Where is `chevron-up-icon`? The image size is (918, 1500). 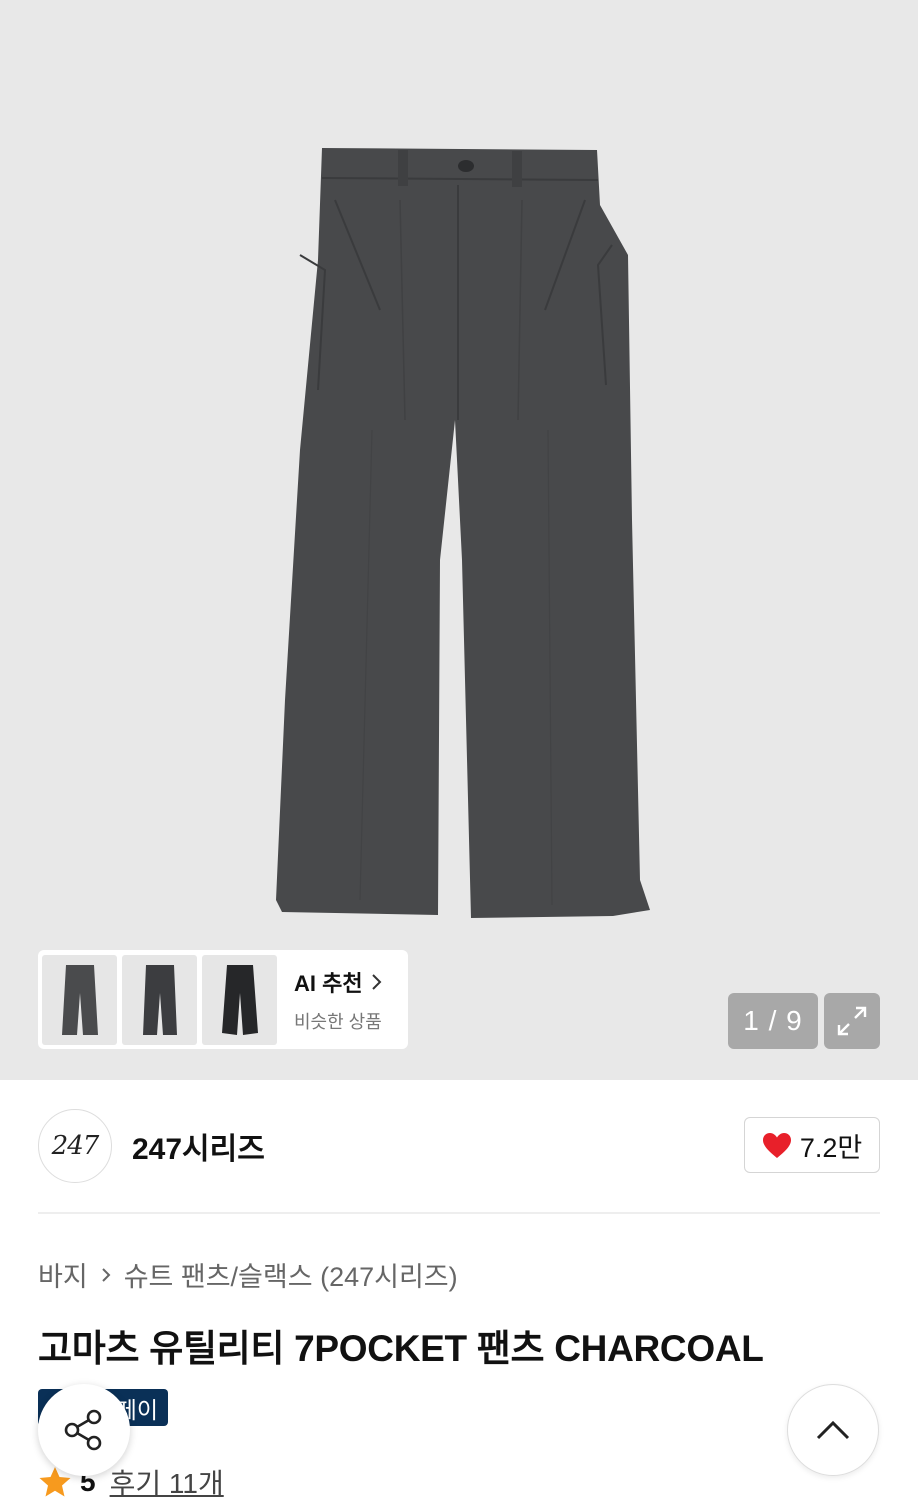
chevron-up-icon is located at coordinates (833, 1430).